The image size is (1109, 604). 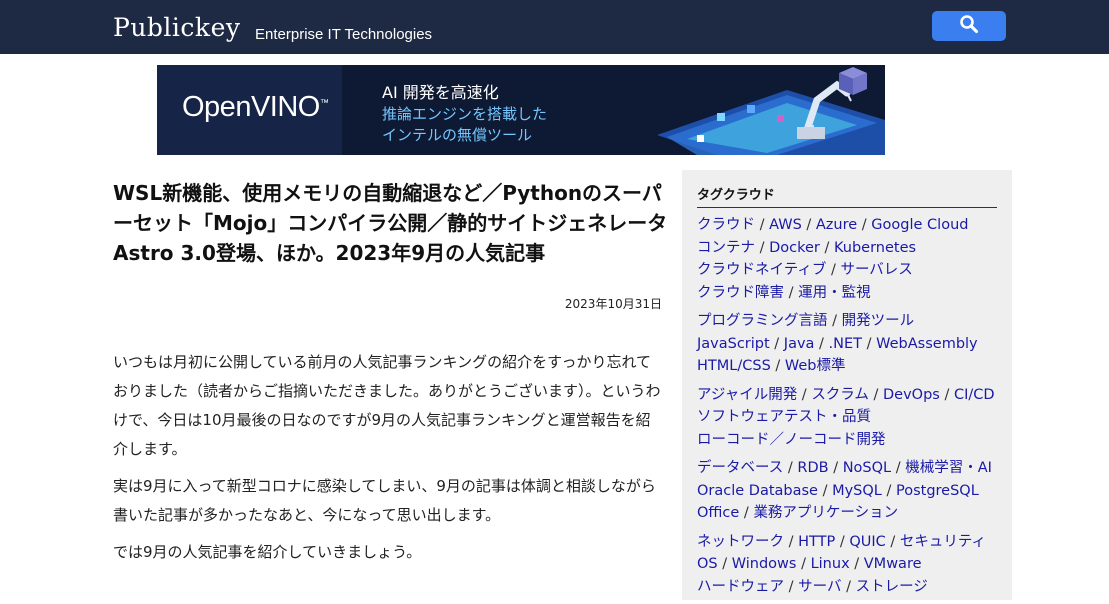 What do you see at coordinates (740, 468) in the screenshot?
I see `tag-link: データベース` at bounding box center [740, 468].